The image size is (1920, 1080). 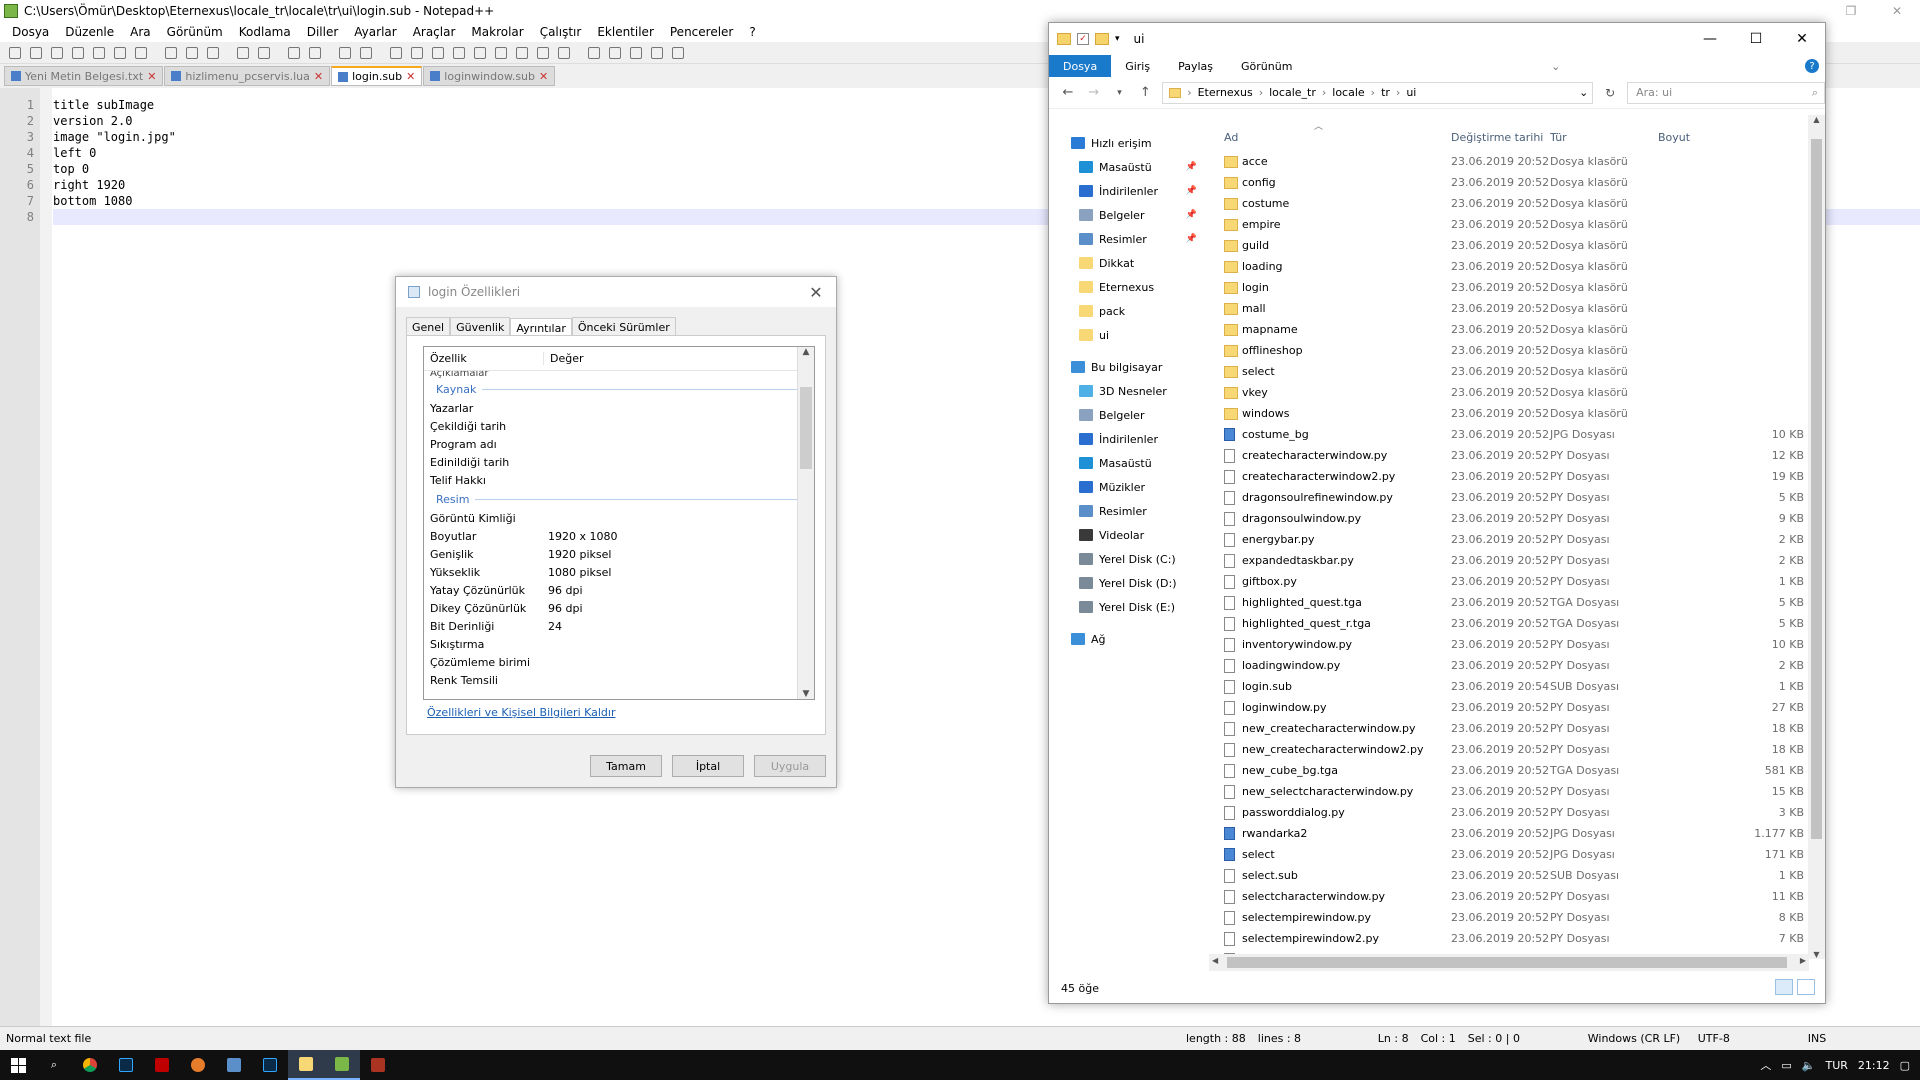 I want to click on menu-item: Diller, so click(x=323, y=32).